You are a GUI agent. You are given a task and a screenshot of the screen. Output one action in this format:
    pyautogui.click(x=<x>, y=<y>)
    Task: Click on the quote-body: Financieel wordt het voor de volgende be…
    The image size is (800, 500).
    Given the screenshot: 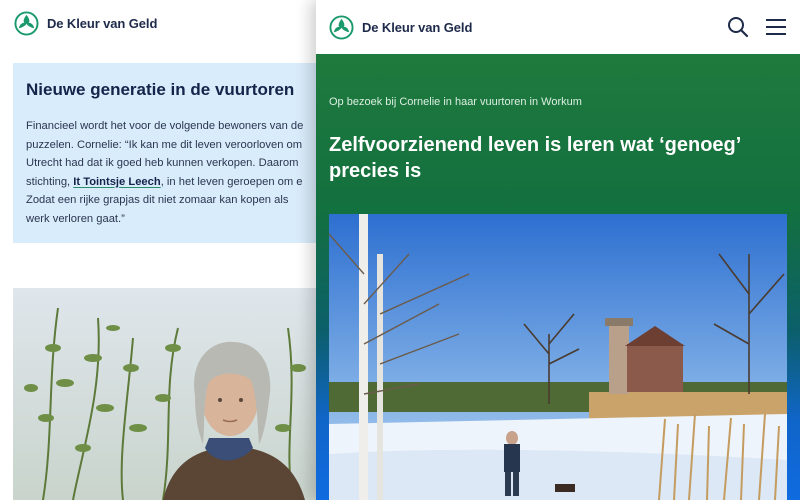 What is the action you would take?
    pyautogui.click(x=178, y=172)
    